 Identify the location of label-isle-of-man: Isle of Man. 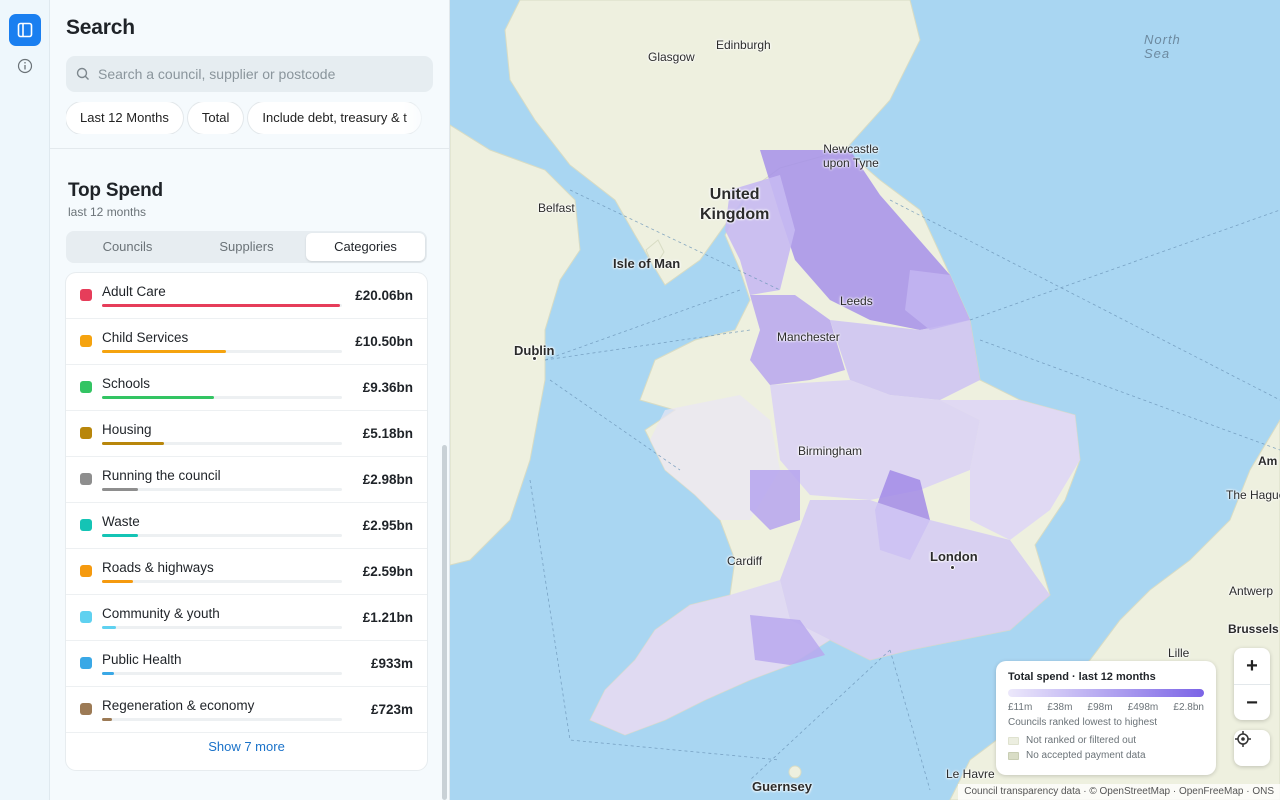
(647, 263).